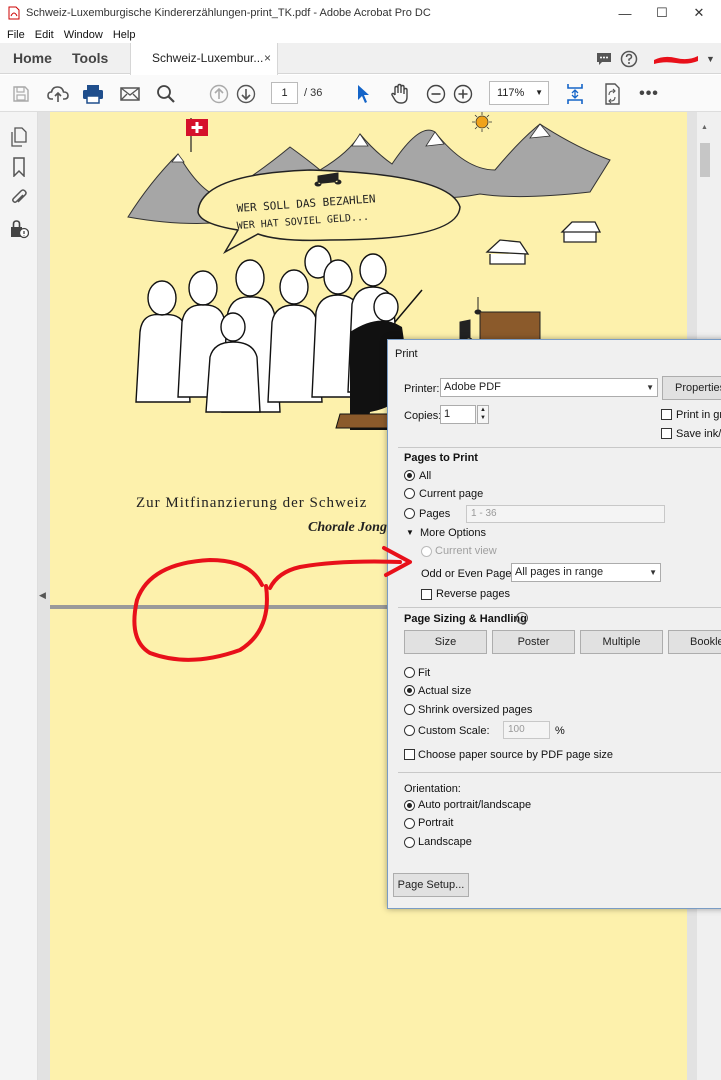 This screenshot has width=721, height=1080. What do you see at coordinates (522, 618) in the screenshot?
I see `info-icon: i` at bounding box center [522, 618].